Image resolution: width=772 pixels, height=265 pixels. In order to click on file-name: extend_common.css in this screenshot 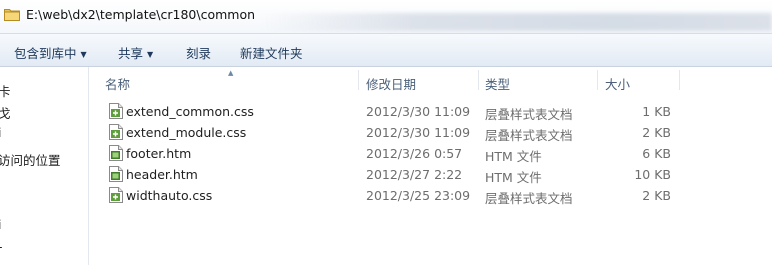, I will do `click(190, 111)`.